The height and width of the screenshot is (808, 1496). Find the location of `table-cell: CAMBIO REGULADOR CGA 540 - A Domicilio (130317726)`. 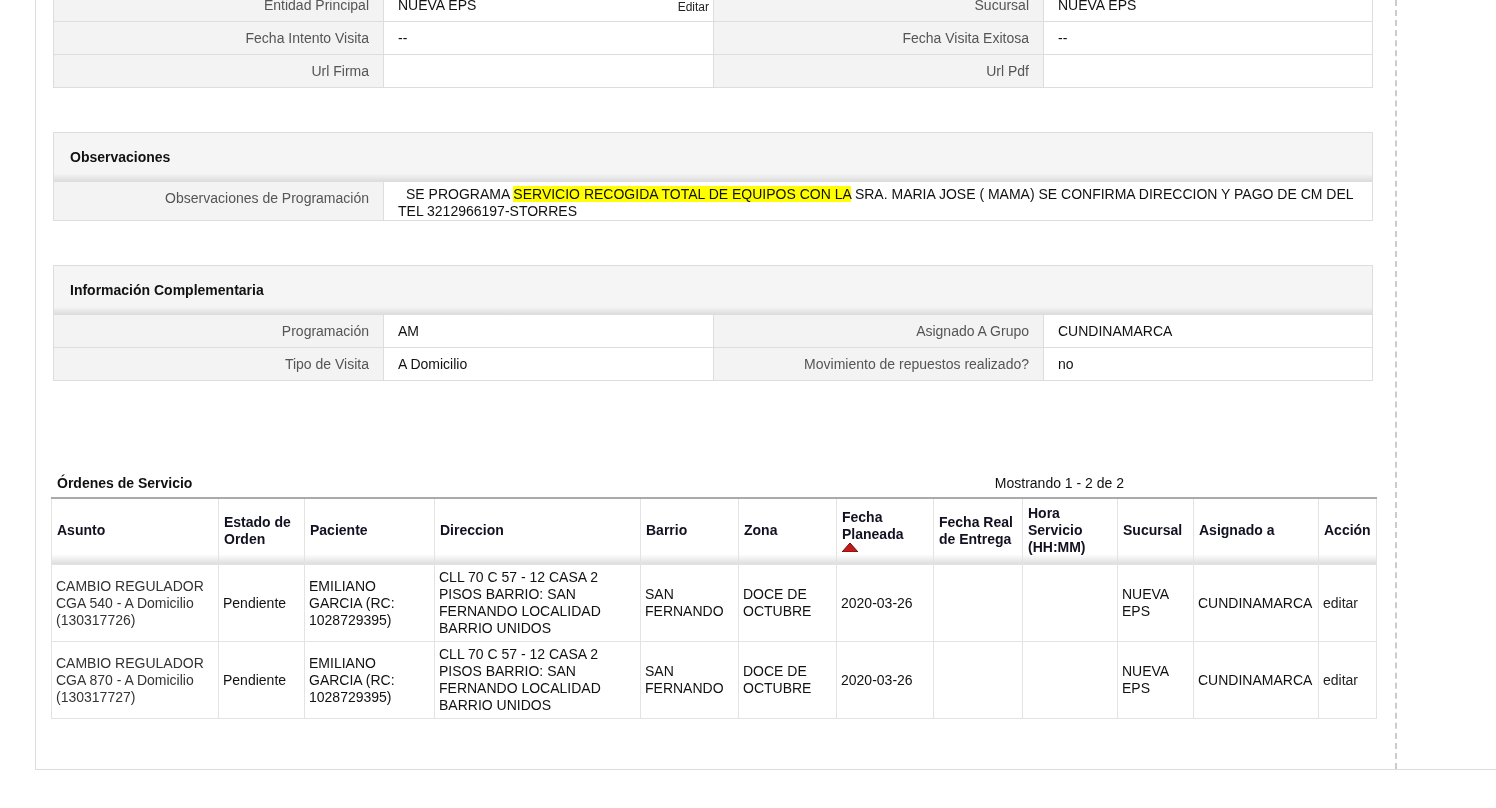

table-cell: CAMBIO REGULADOR CGA 540 - A Domicilio (130317726) is located at coordinates (135, 603).